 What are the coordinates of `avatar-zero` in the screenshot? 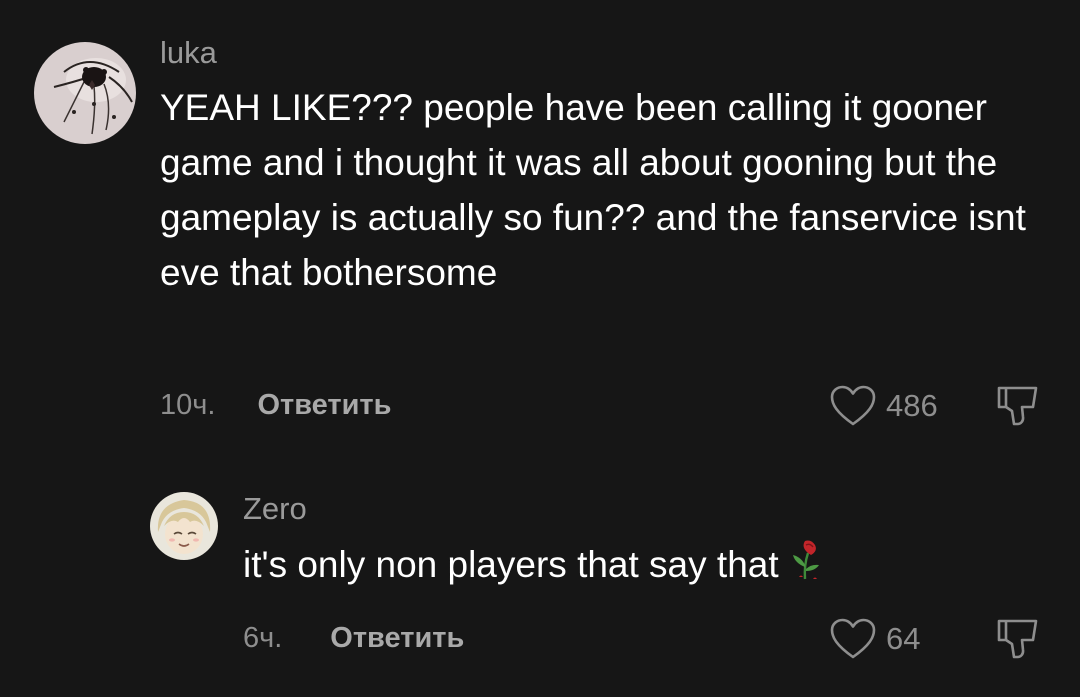 It's located at (184, 526).